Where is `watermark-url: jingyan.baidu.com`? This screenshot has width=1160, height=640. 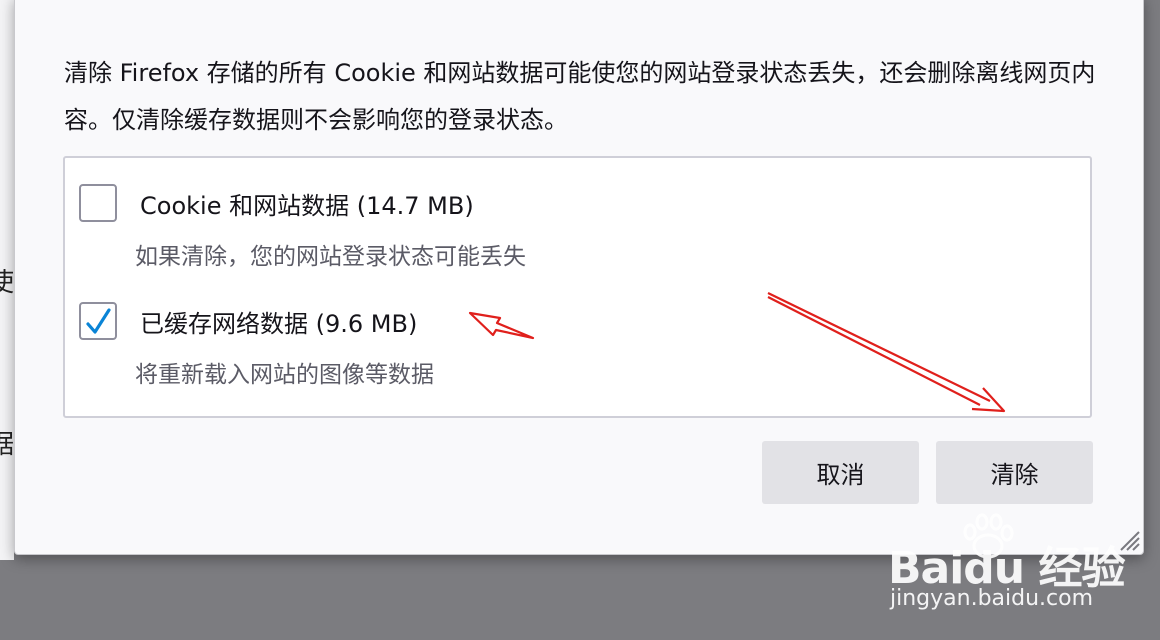
watermark-url: jingyan.baidu.com is located at coordinates (992, 598).